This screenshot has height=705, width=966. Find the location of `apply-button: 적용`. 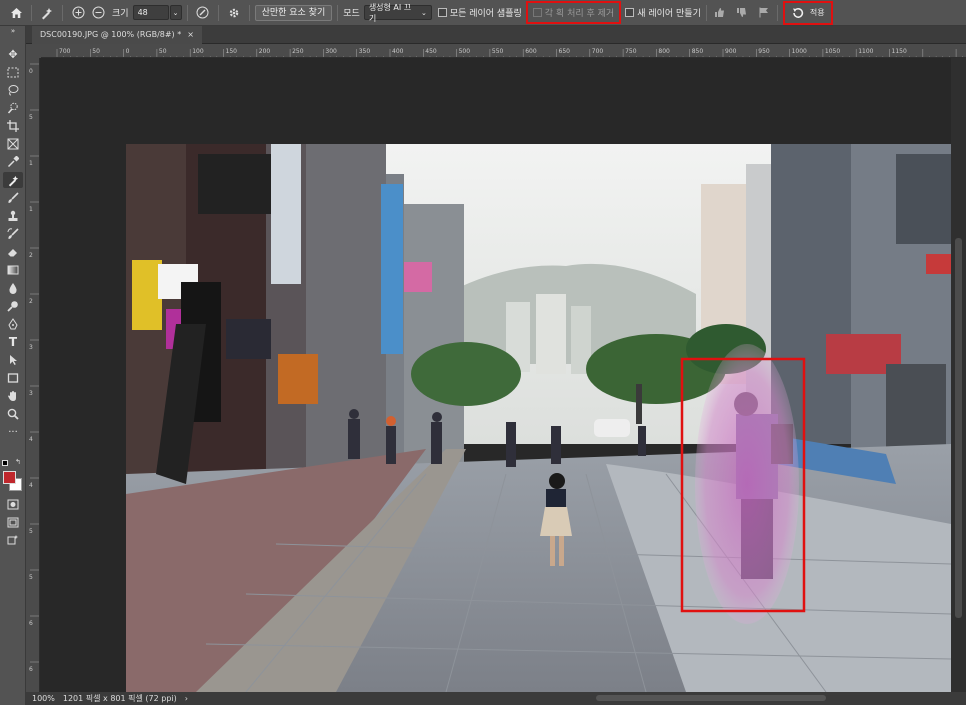

apply-button: 적용 is located at coordinates (817, 12).